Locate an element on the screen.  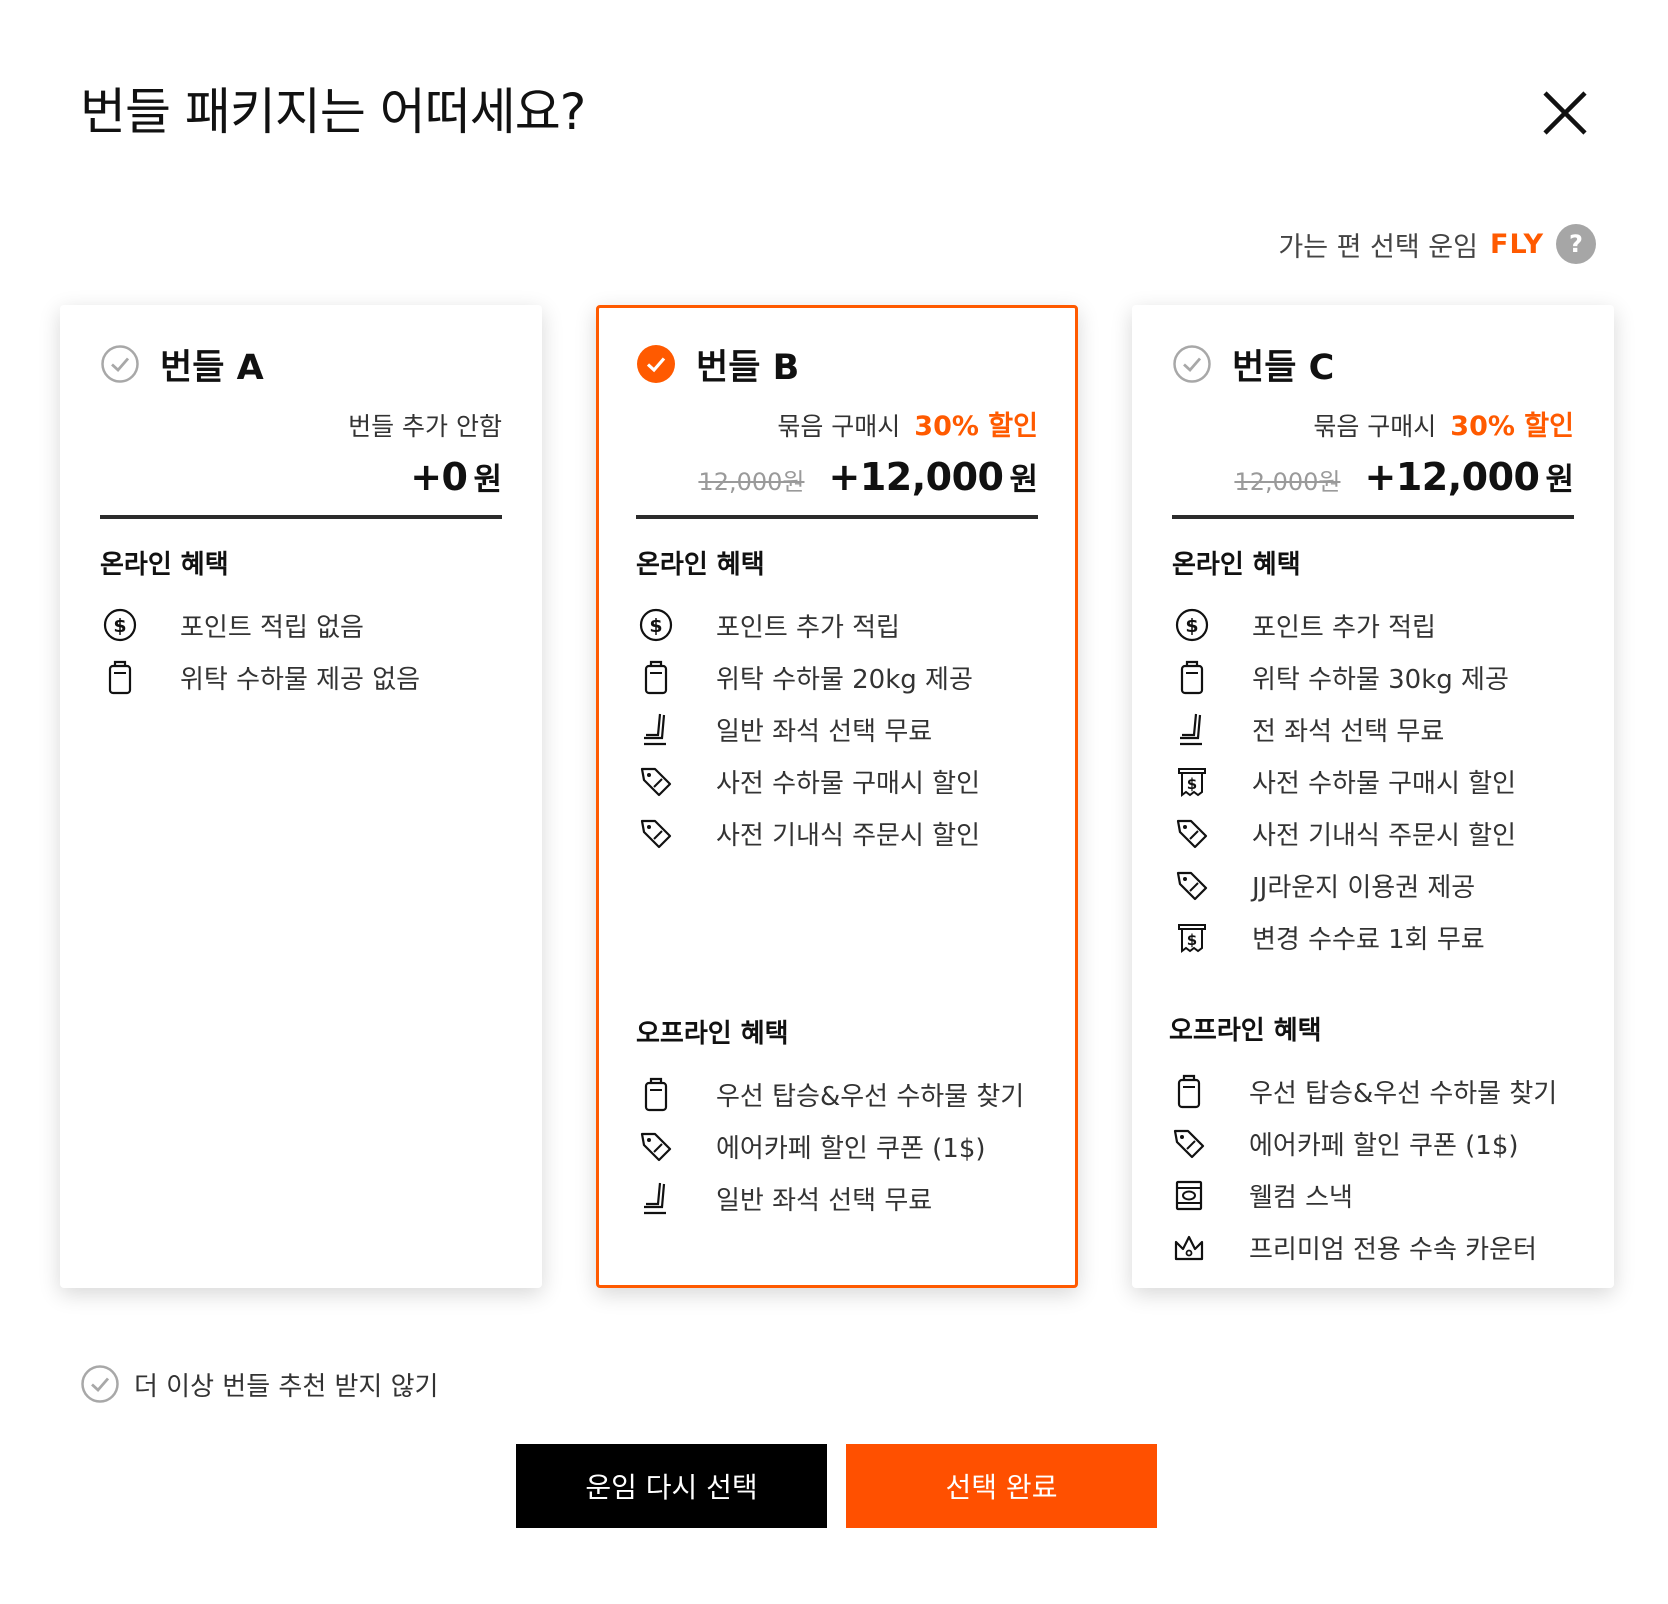
selected-fare: 가는 편 선택 운임 FLY ? is located at coordinates (1437, 244).